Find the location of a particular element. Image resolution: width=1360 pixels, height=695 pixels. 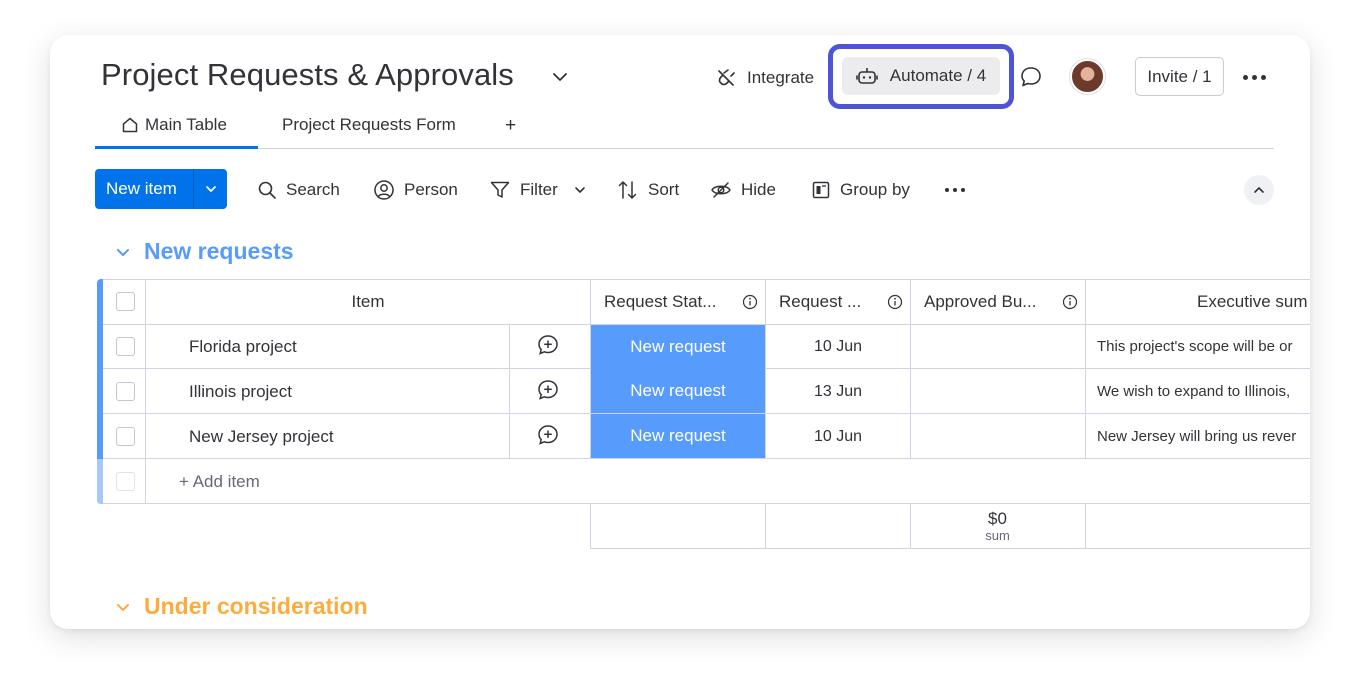

search-button: Search is located at coordinates (298, 190).